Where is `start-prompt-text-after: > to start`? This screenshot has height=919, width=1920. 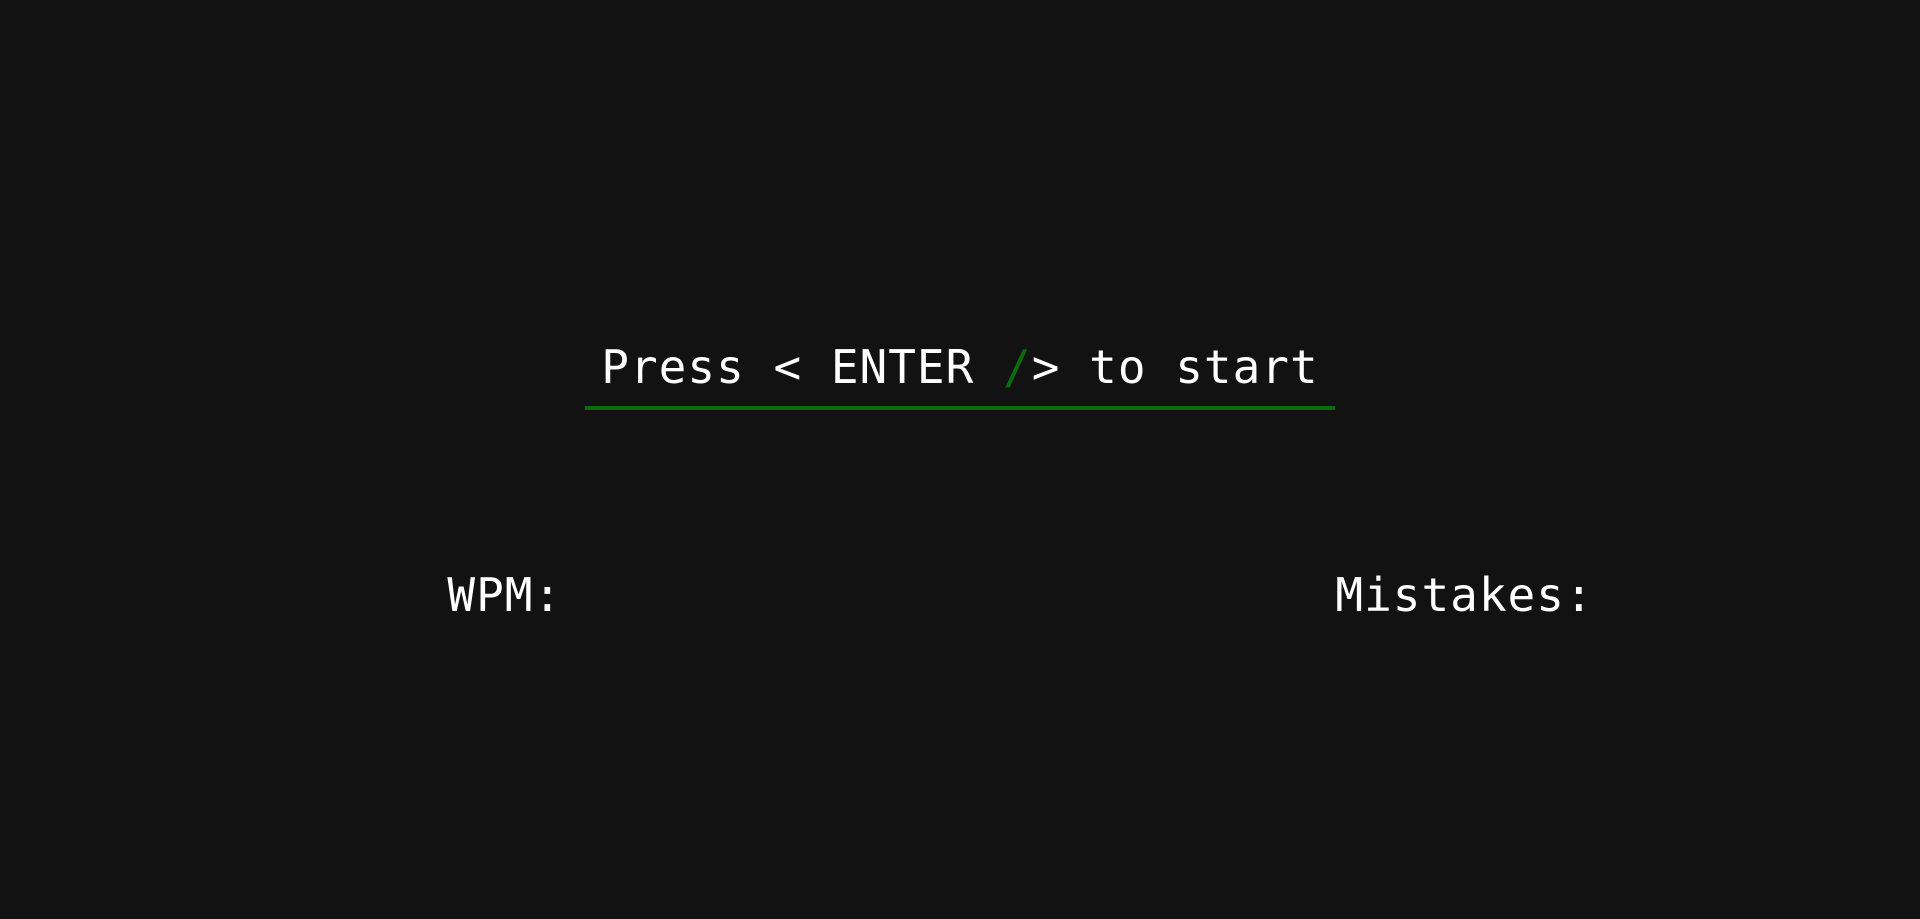
start-prompt-text-after: > to start is located at coordinates (1175, 367).